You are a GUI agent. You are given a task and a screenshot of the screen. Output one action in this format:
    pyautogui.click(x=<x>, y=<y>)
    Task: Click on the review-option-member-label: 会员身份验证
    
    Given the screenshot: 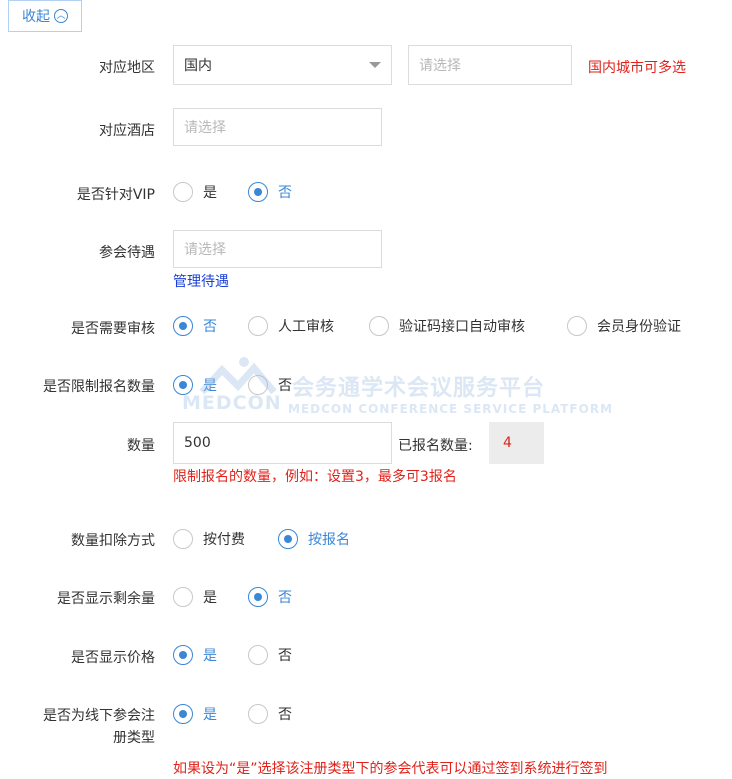 What is the action you would take?
    pyautogui.click(x=639, y=327)
    